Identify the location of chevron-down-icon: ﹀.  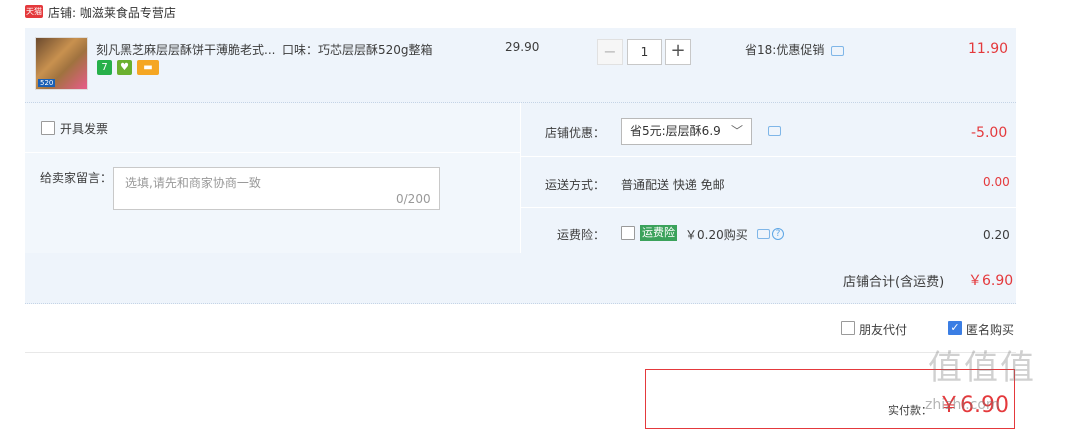
(737, 130).